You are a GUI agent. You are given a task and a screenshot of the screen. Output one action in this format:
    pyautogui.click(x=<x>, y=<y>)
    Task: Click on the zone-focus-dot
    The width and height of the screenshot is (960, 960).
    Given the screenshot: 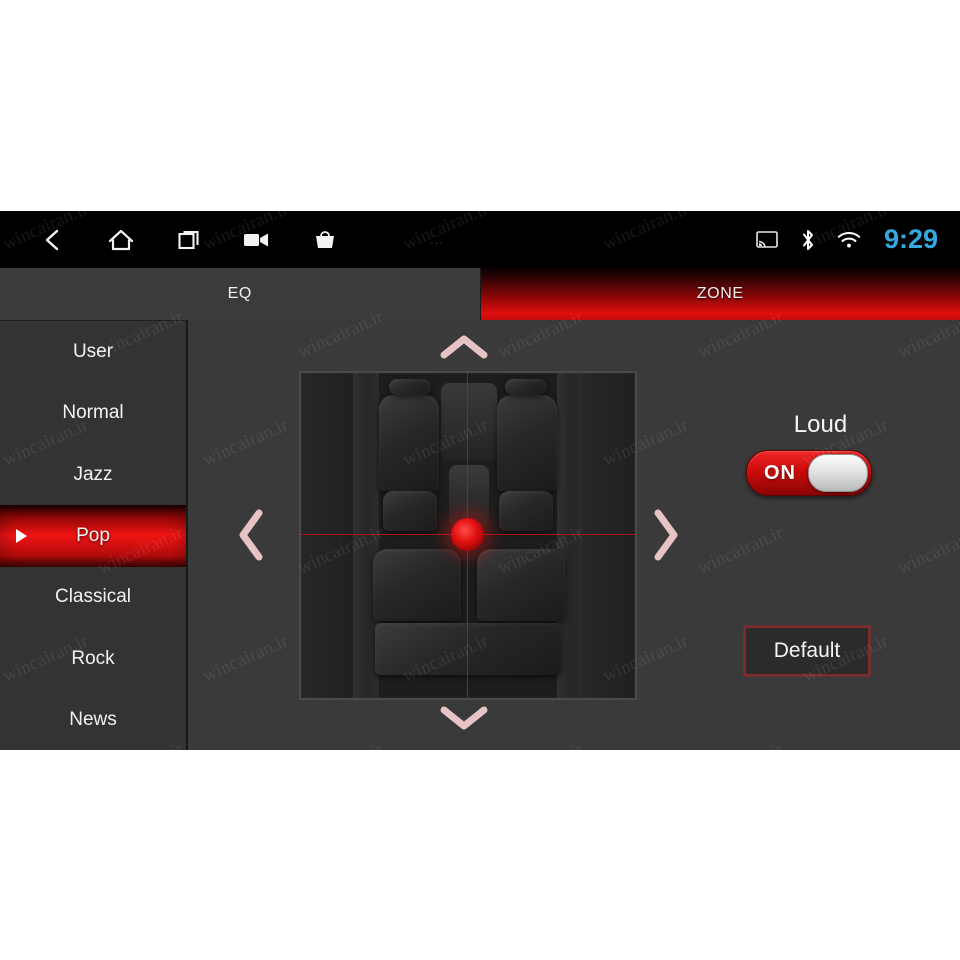 What is the action you would take?
    pyautogui.click(x=467, y=534)
    